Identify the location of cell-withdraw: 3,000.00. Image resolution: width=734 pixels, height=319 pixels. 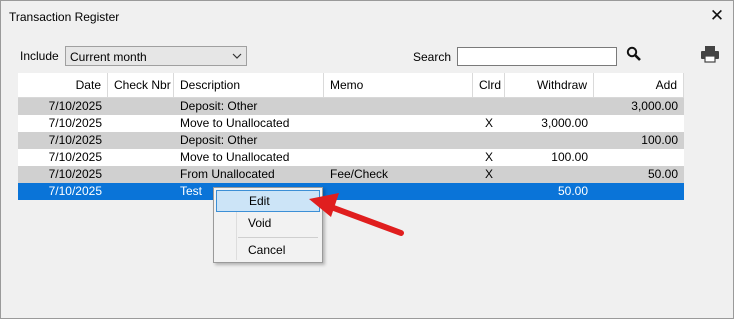
(564, 123).